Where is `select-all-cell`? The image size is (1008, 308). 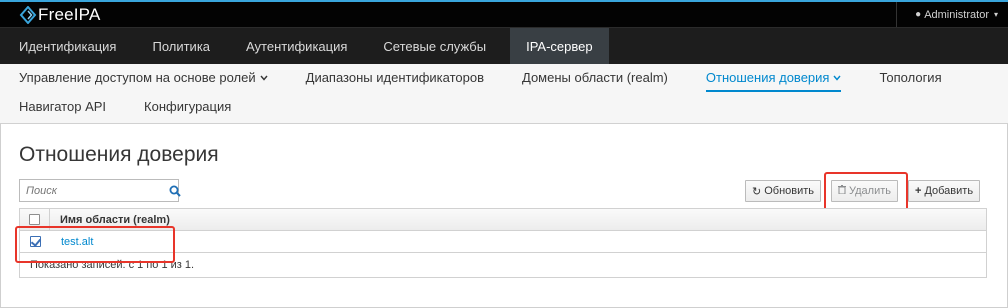
select-all-cell is located at coordinates (35, 219).